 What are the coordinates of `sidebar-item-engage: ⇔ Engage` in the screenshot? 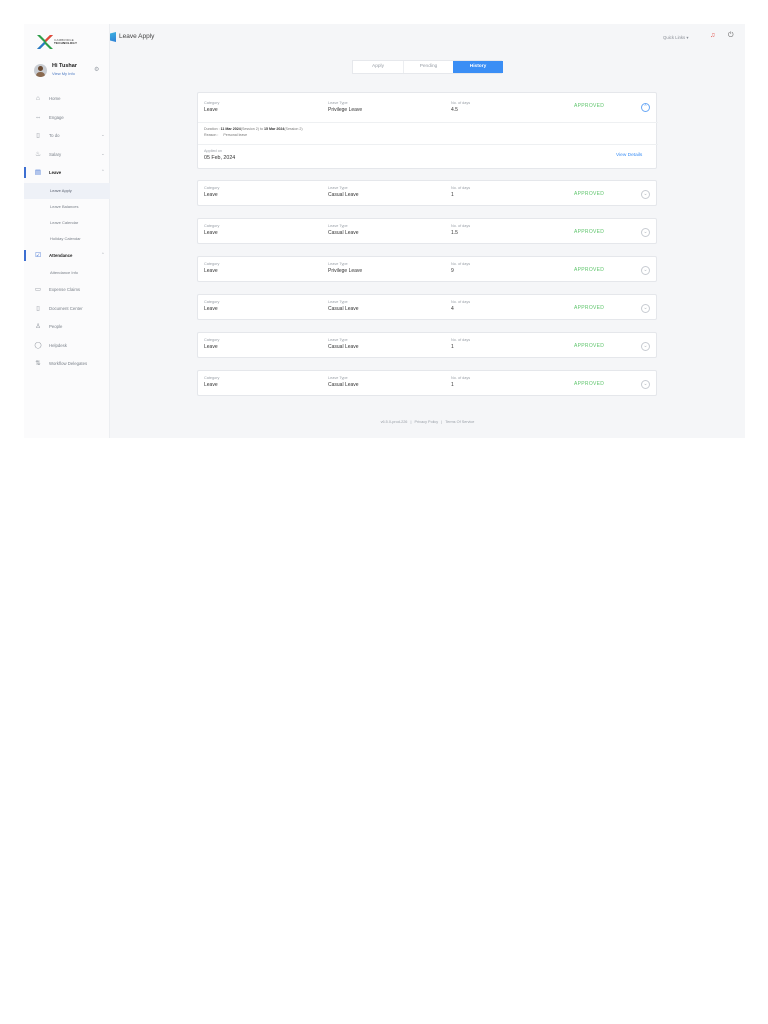 It's located at (67, 118).